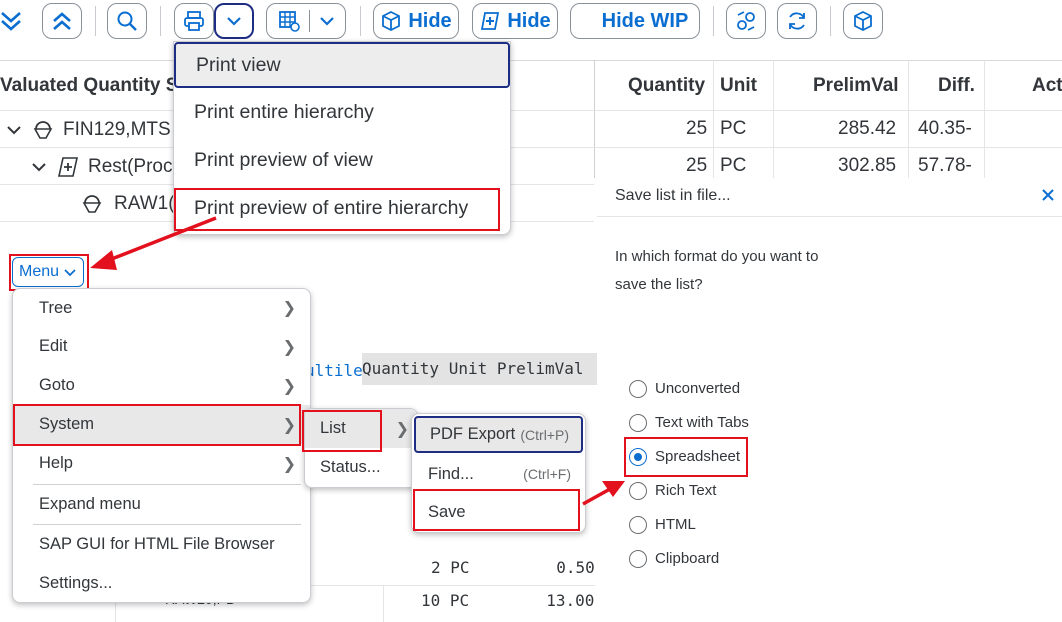  Describe the element at coordinates (603, 493) in the screenshot. I see `arrow-to-spreadsheet` at that location.